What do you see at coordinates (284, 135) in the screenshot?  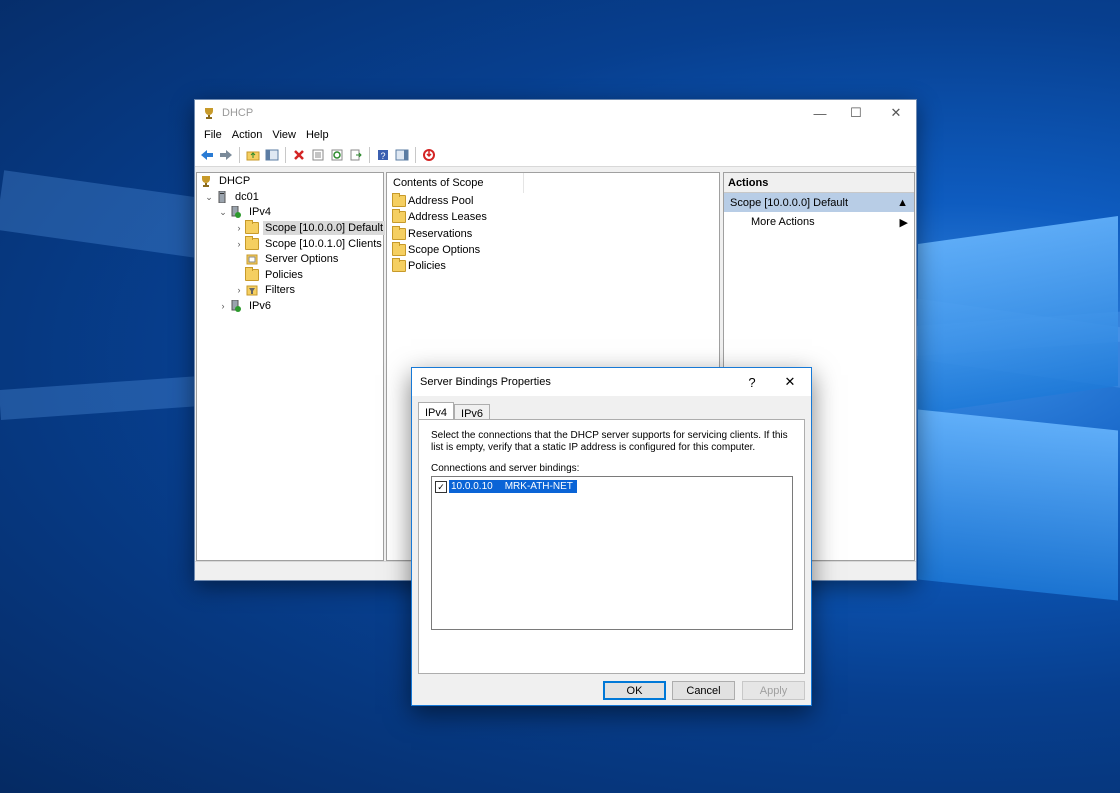 I see `menu-view: View` at bounding box center [284, 135].